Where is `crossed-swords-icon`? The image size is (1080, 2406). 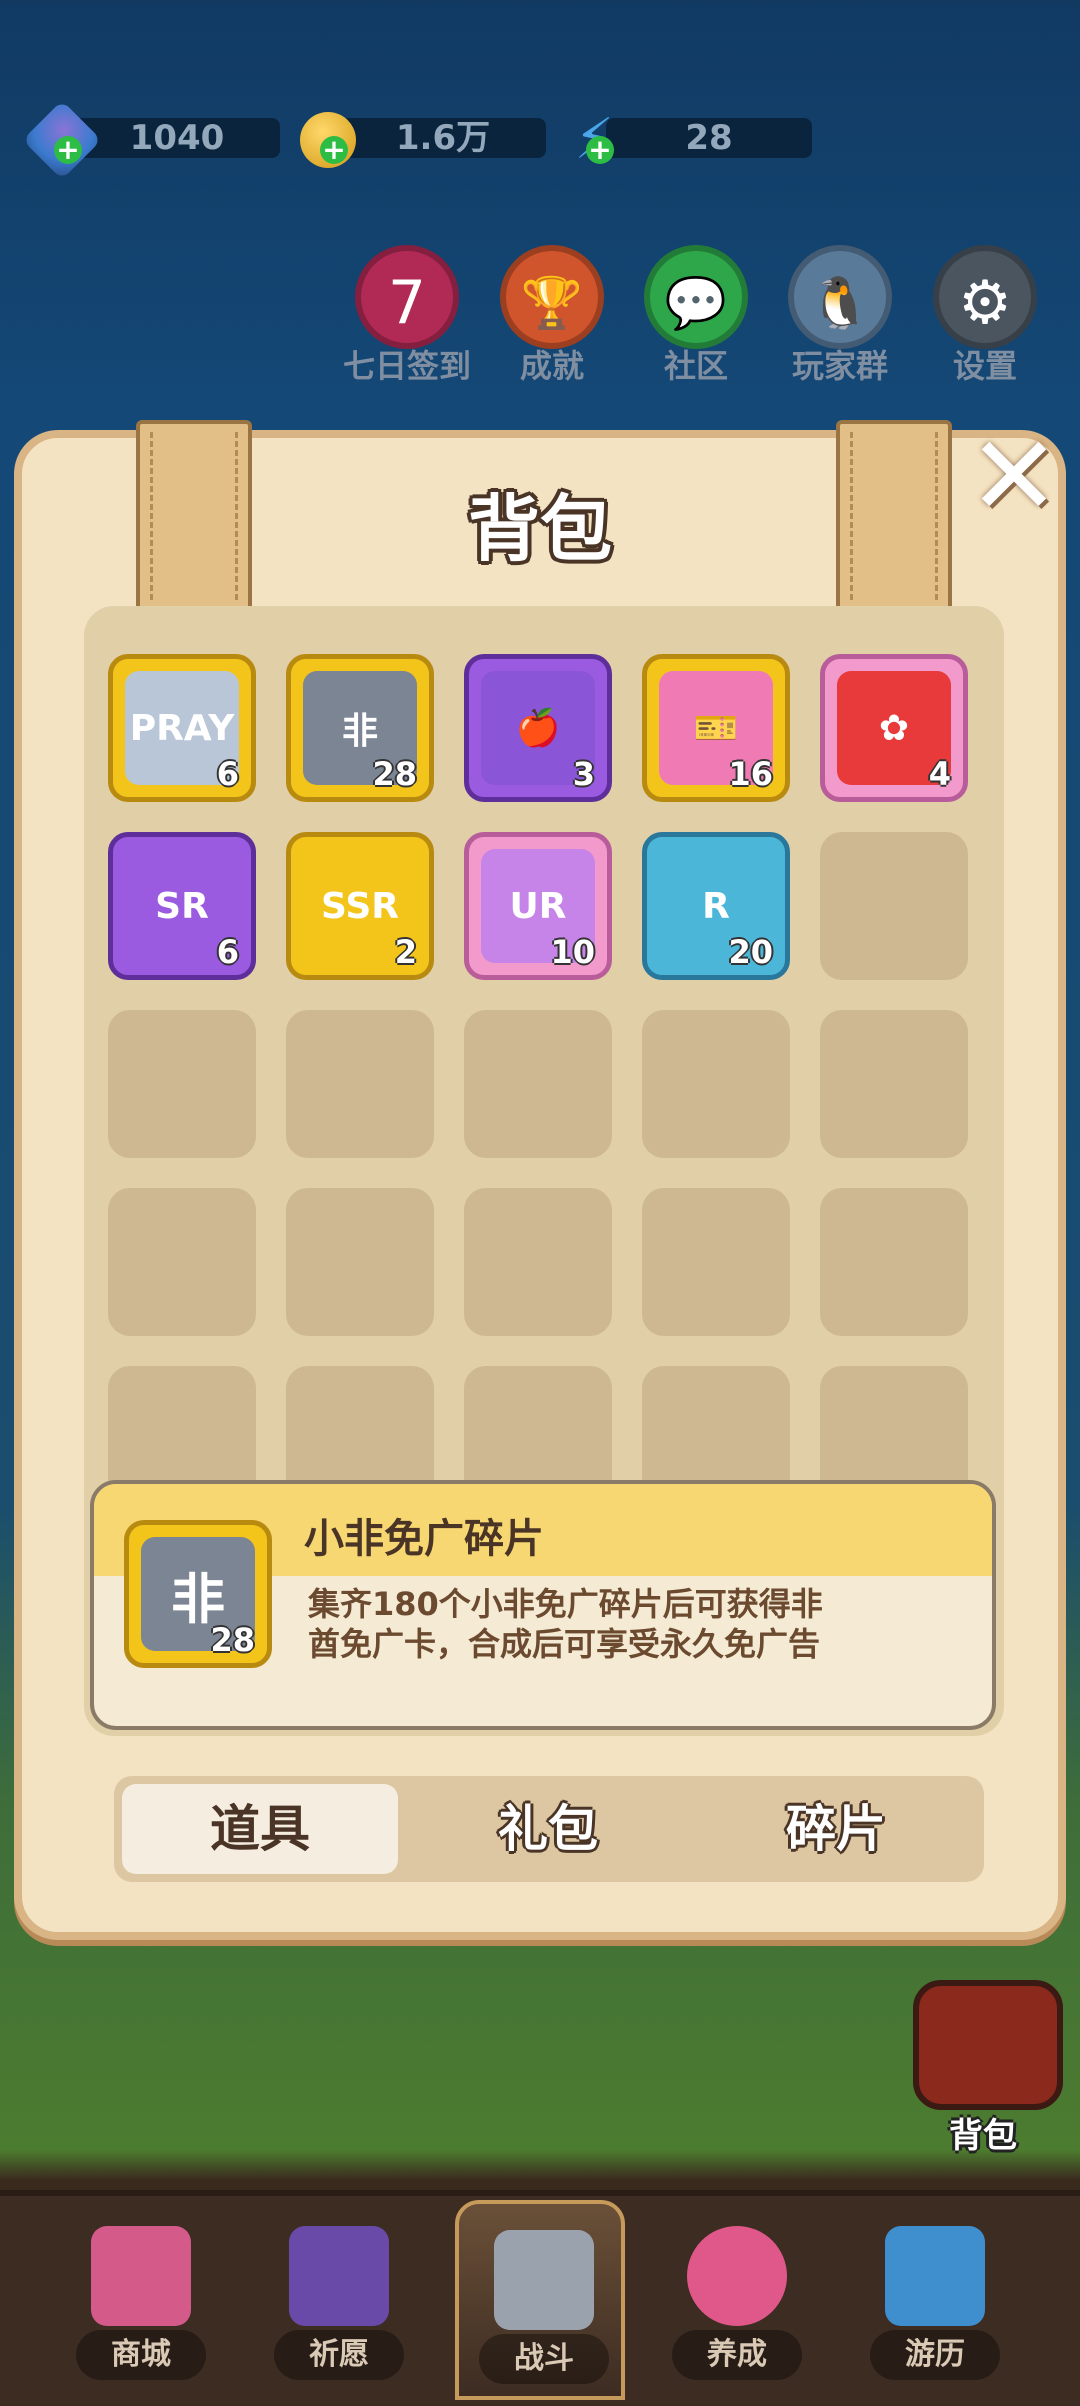
crossed-swords-icon is located at coordinates (544, 2280).